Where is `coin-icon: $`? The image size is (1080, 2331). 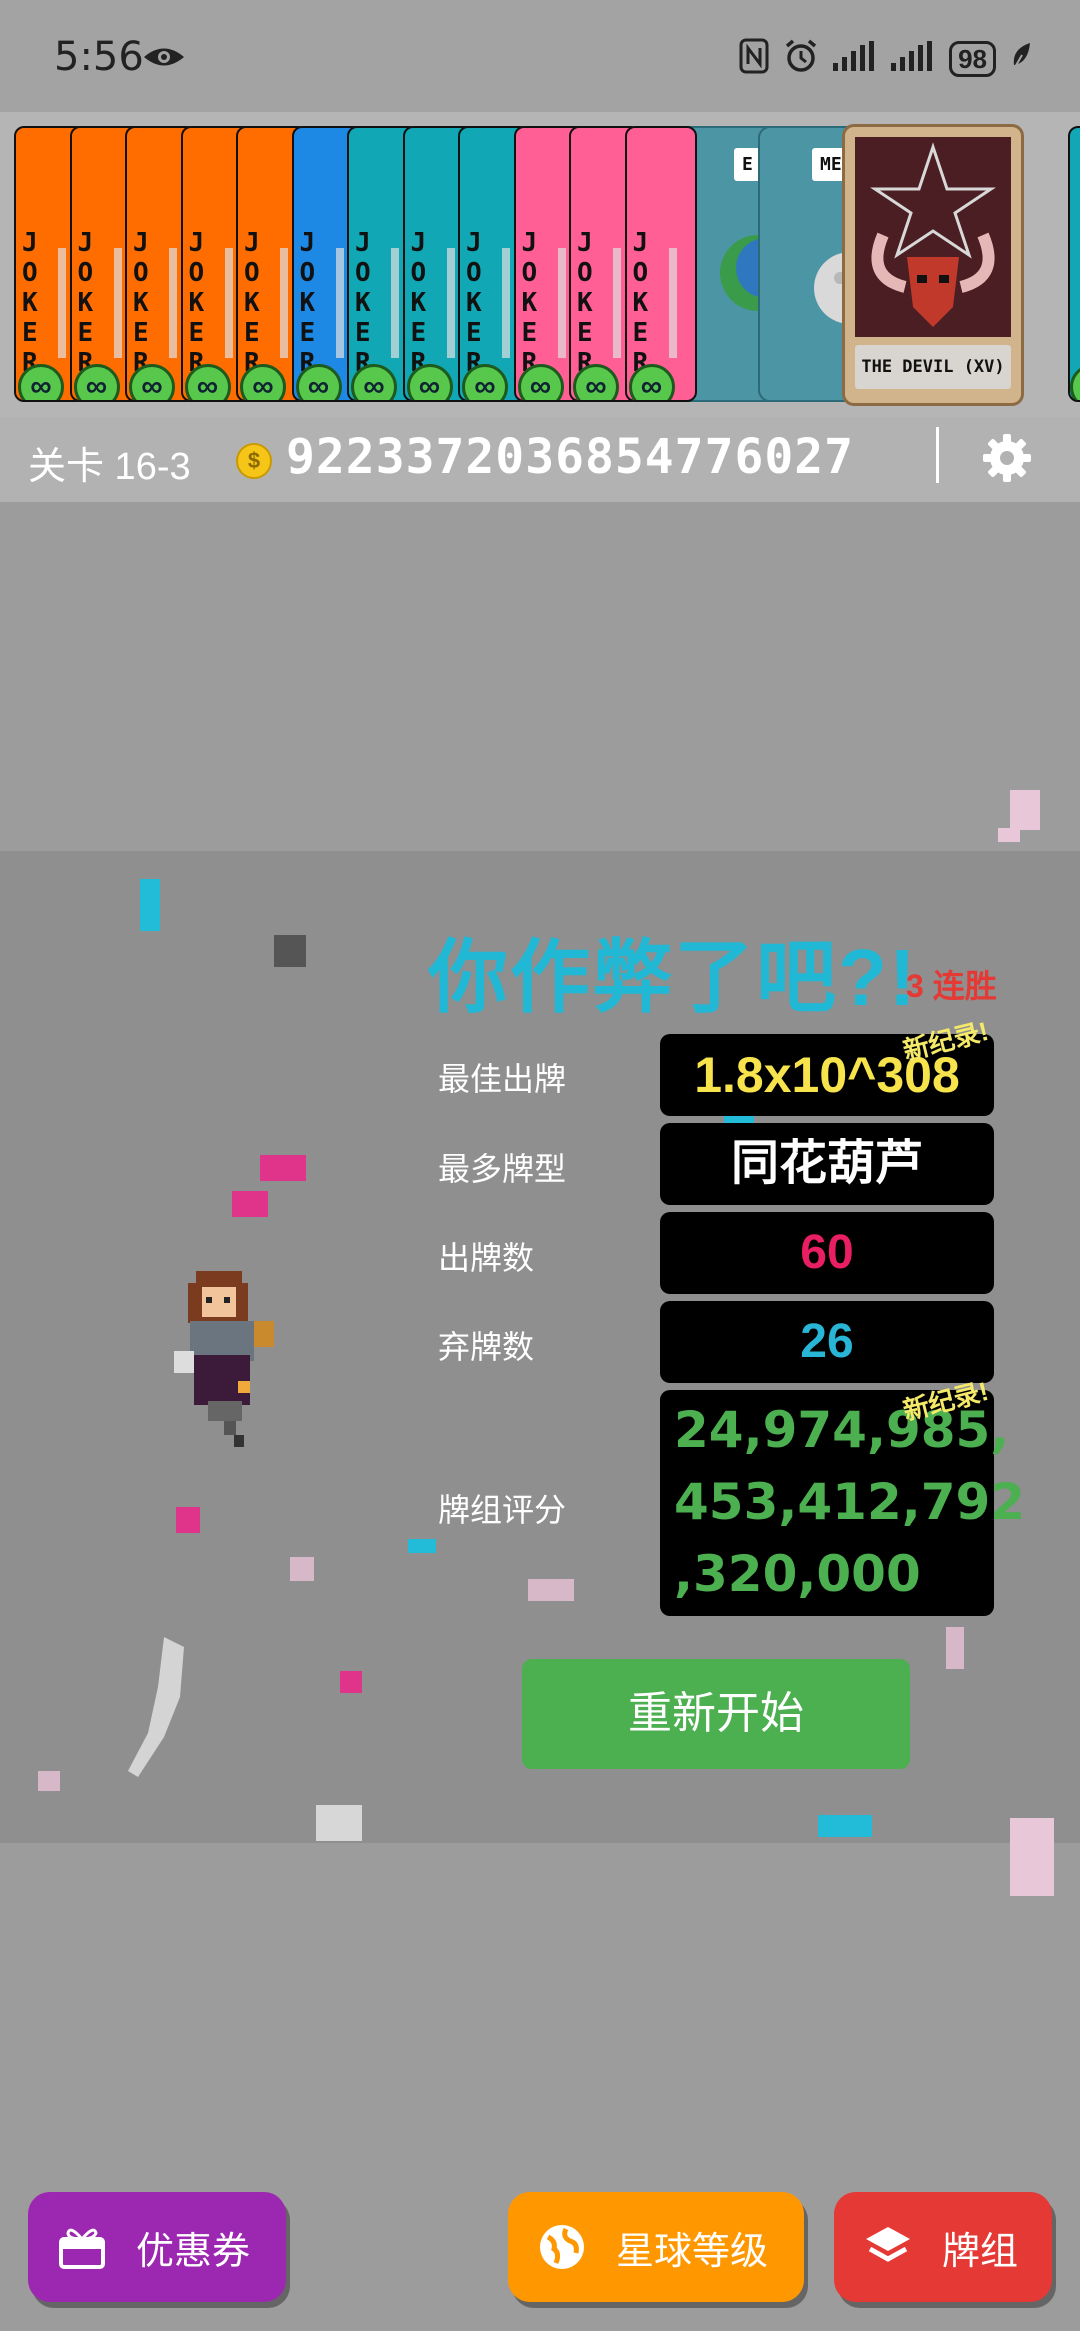
coin-icon: $ is located at coordinates (254, 461).